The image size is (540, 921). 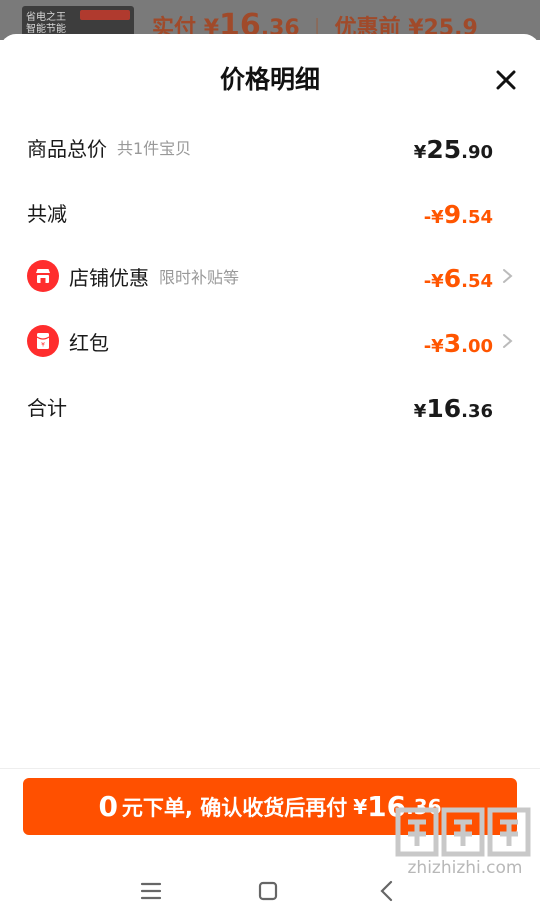 I want to click on watermark: zhizhizhi.com, so click(x=465, y=843).